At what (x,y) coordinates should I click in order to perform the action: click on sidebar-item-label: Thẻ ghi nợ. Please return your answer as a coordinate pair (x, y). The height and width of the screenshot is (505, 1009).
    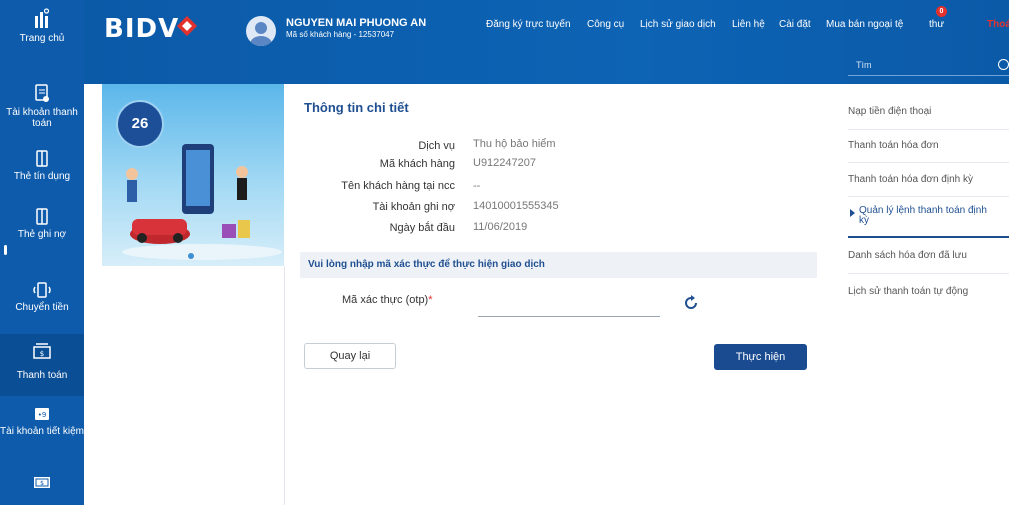
    Looking at the image, I should click on (42, 234).